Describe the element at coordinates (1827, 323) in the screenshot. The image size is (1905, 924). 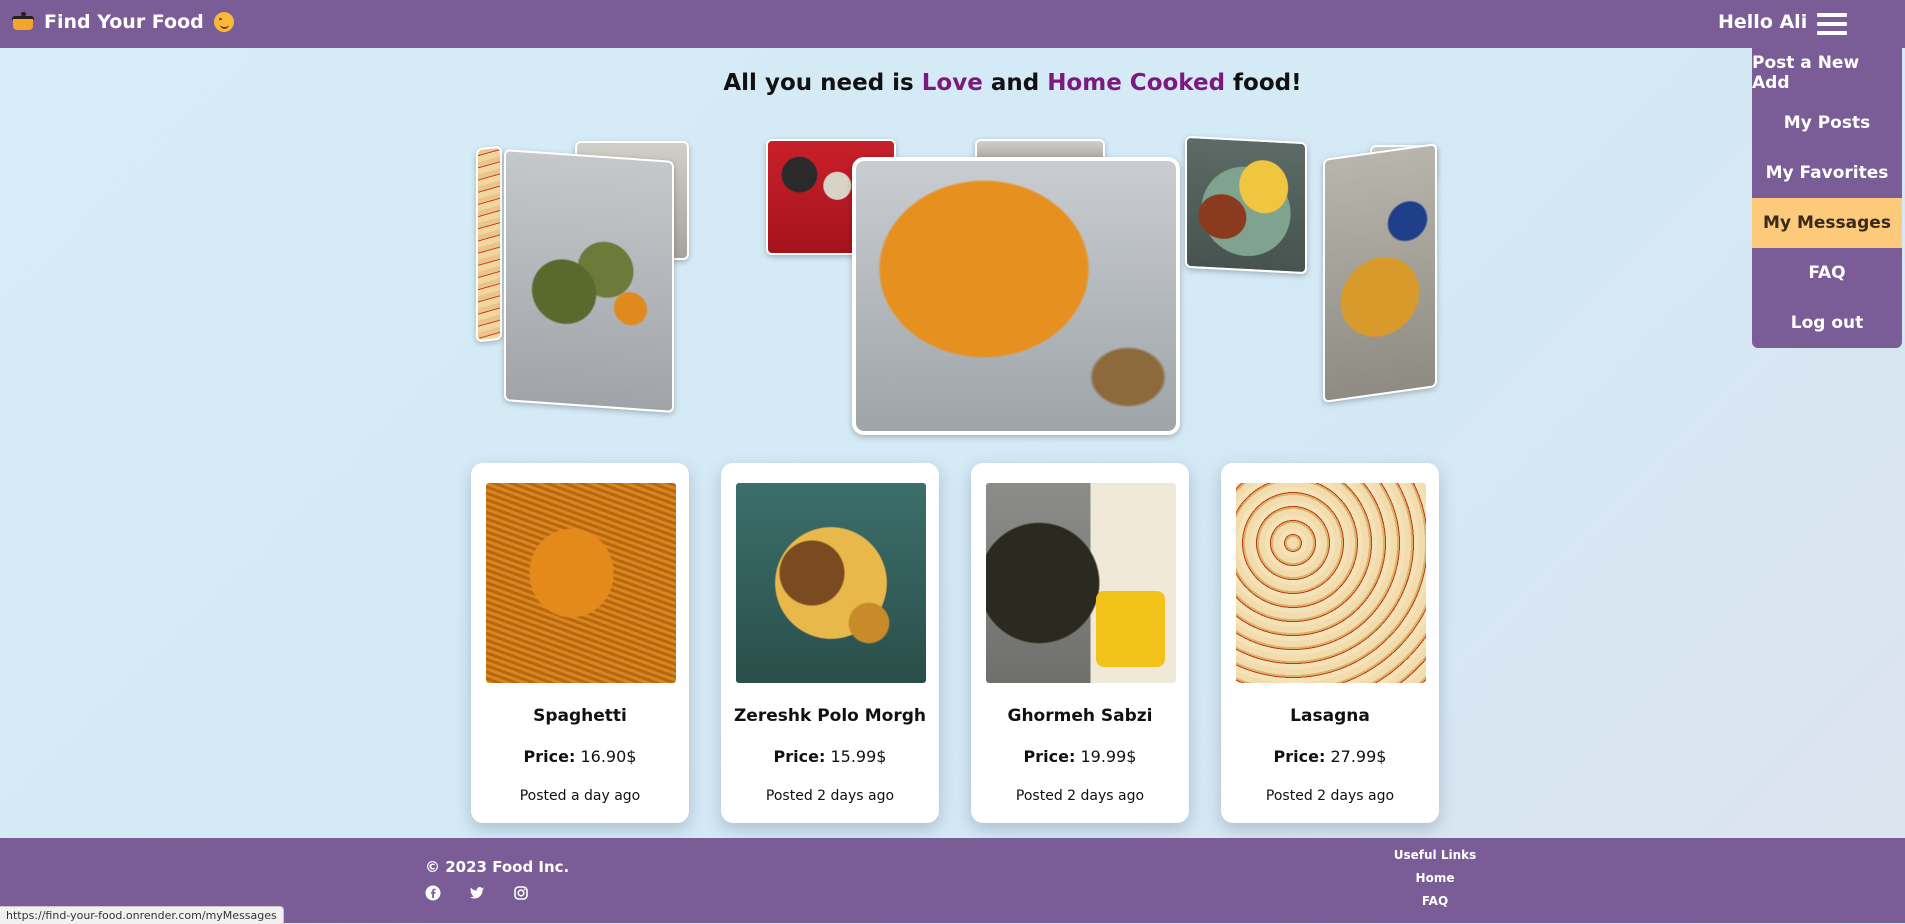
I see `menu-item-log-out: Log out` at that location.